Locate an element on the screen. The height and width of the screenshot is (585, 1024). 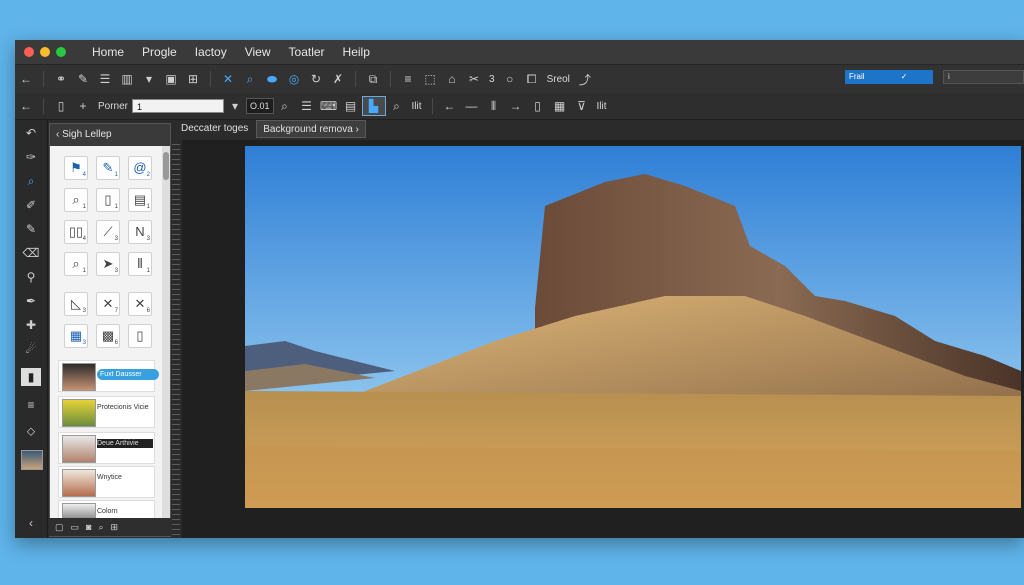
minimize-button is located at coordinates (45, 52).